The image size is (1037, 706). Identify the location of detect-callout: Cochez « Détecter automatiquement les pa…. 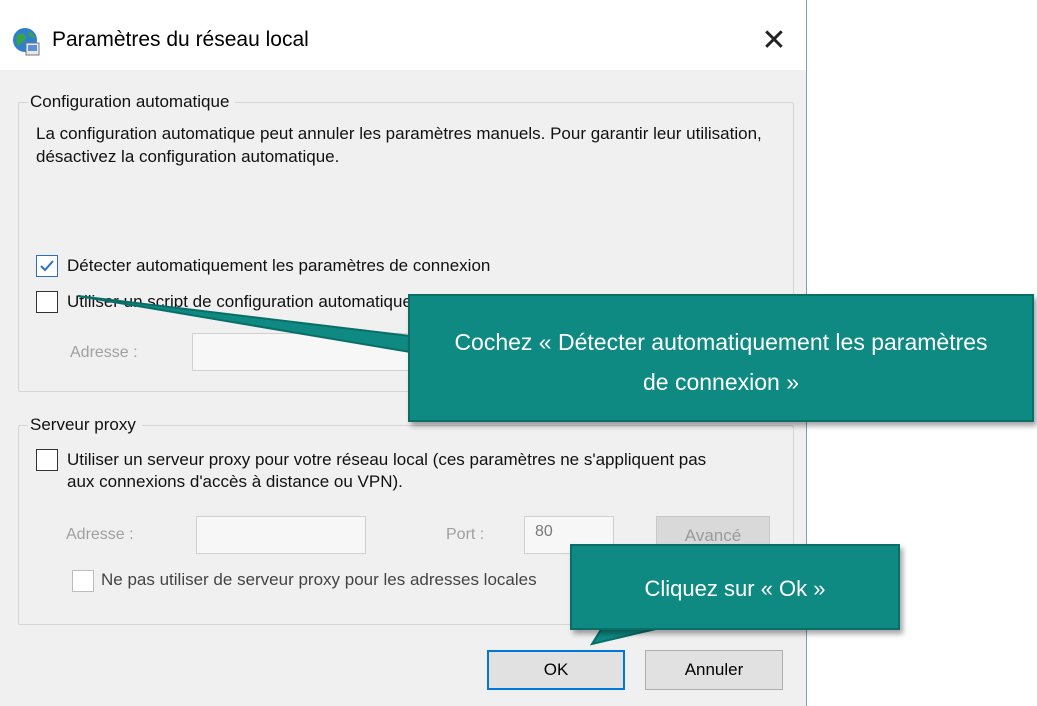
(721, 358).